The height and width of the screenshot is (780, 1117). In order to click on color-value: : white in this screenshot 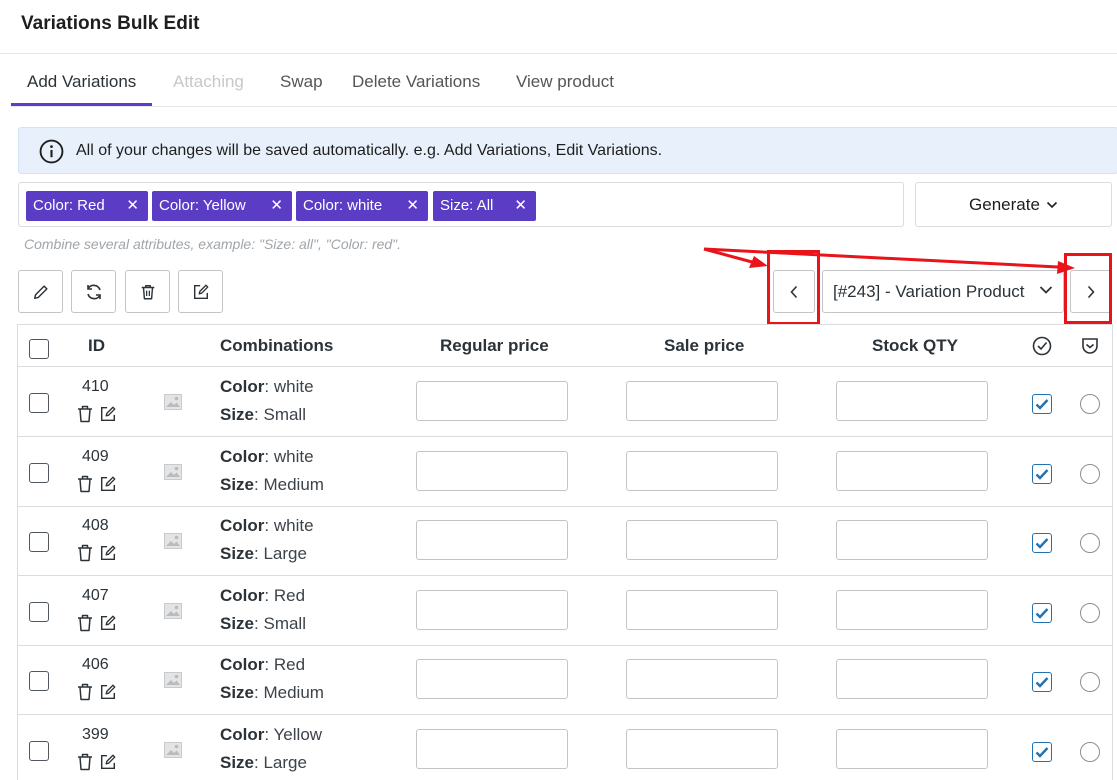, I will do `click(289, 525)`.